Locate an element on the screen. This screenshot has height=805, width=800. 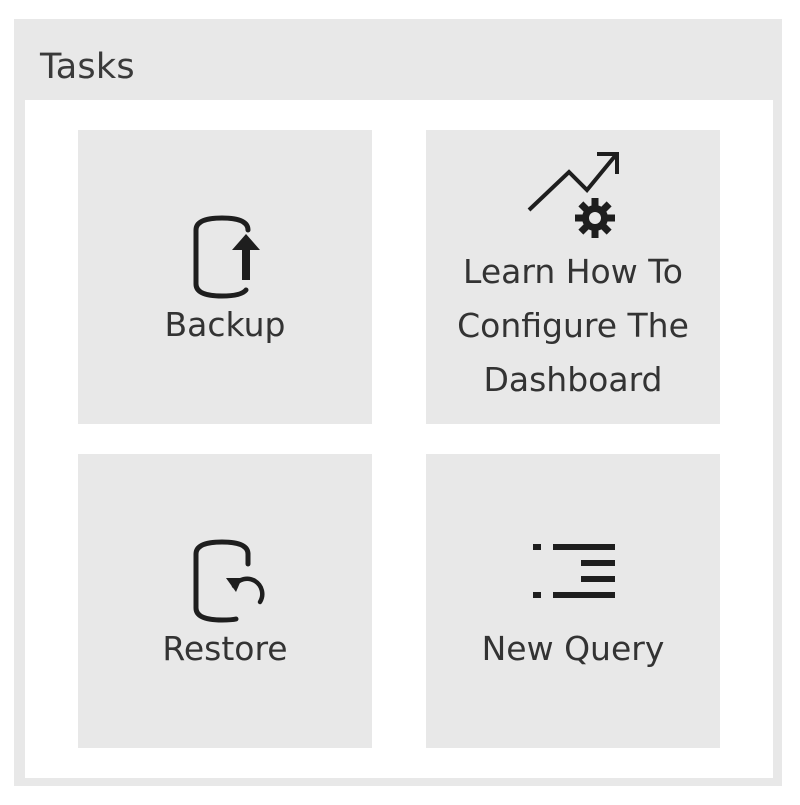
widget-header: Tasks is located at coordinates (398, 59).